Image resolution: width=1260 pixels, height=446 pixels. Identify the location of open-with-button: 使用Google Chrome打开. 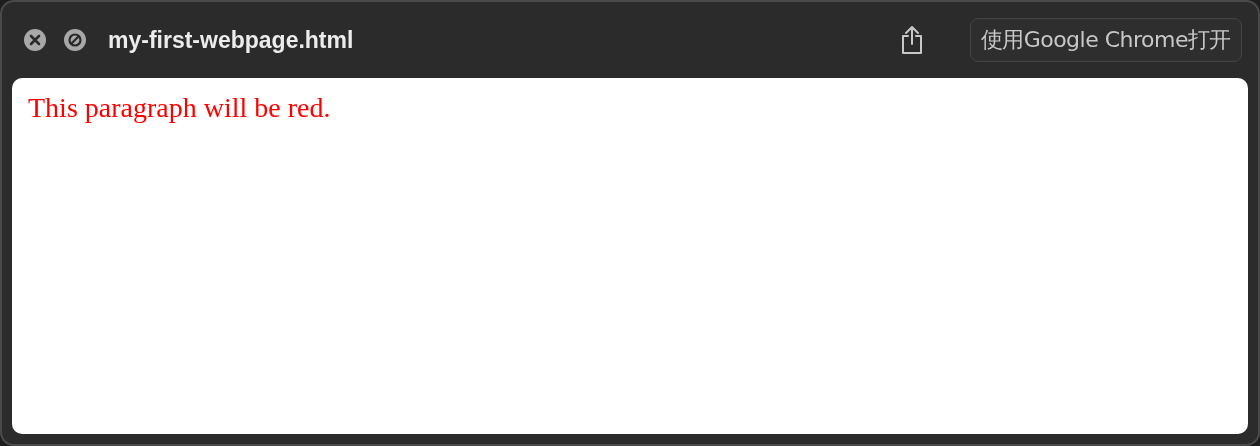
(1105, 40).